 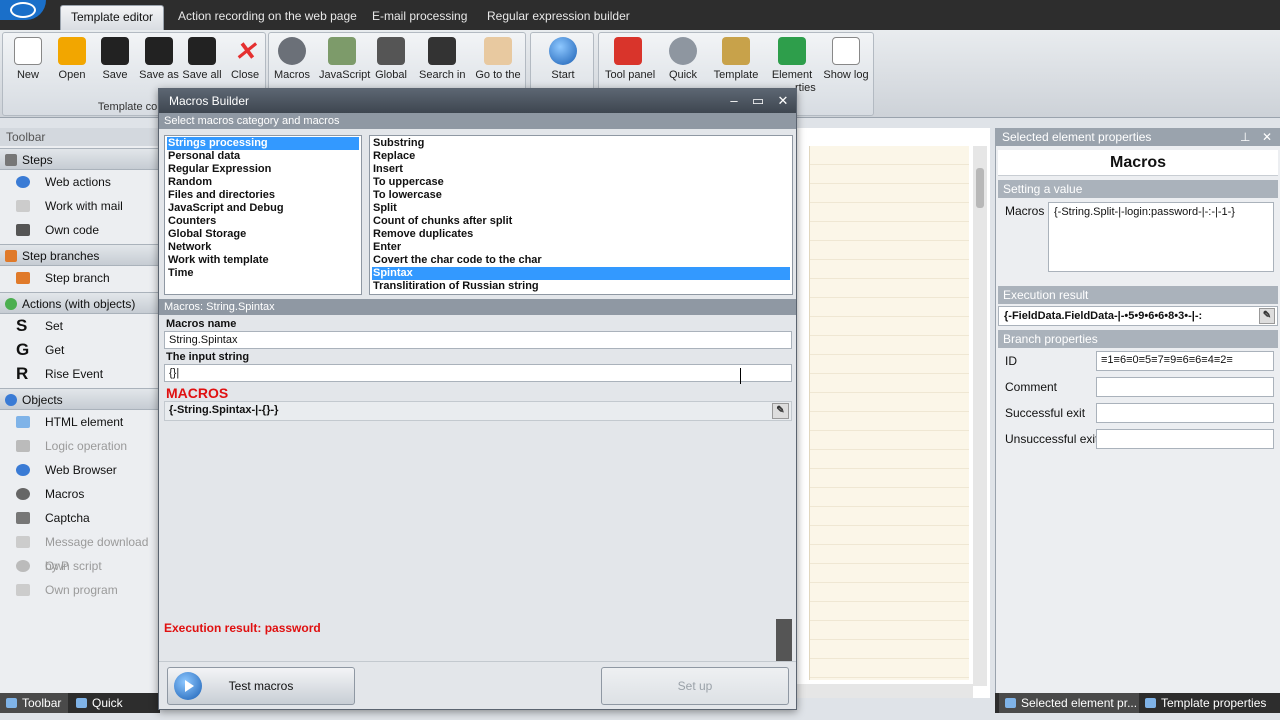 What do you see at coordinates (79, 230) in the screenshot?
I see `toolbar-item-own-code: Own code` at bounding box center [79, 230].